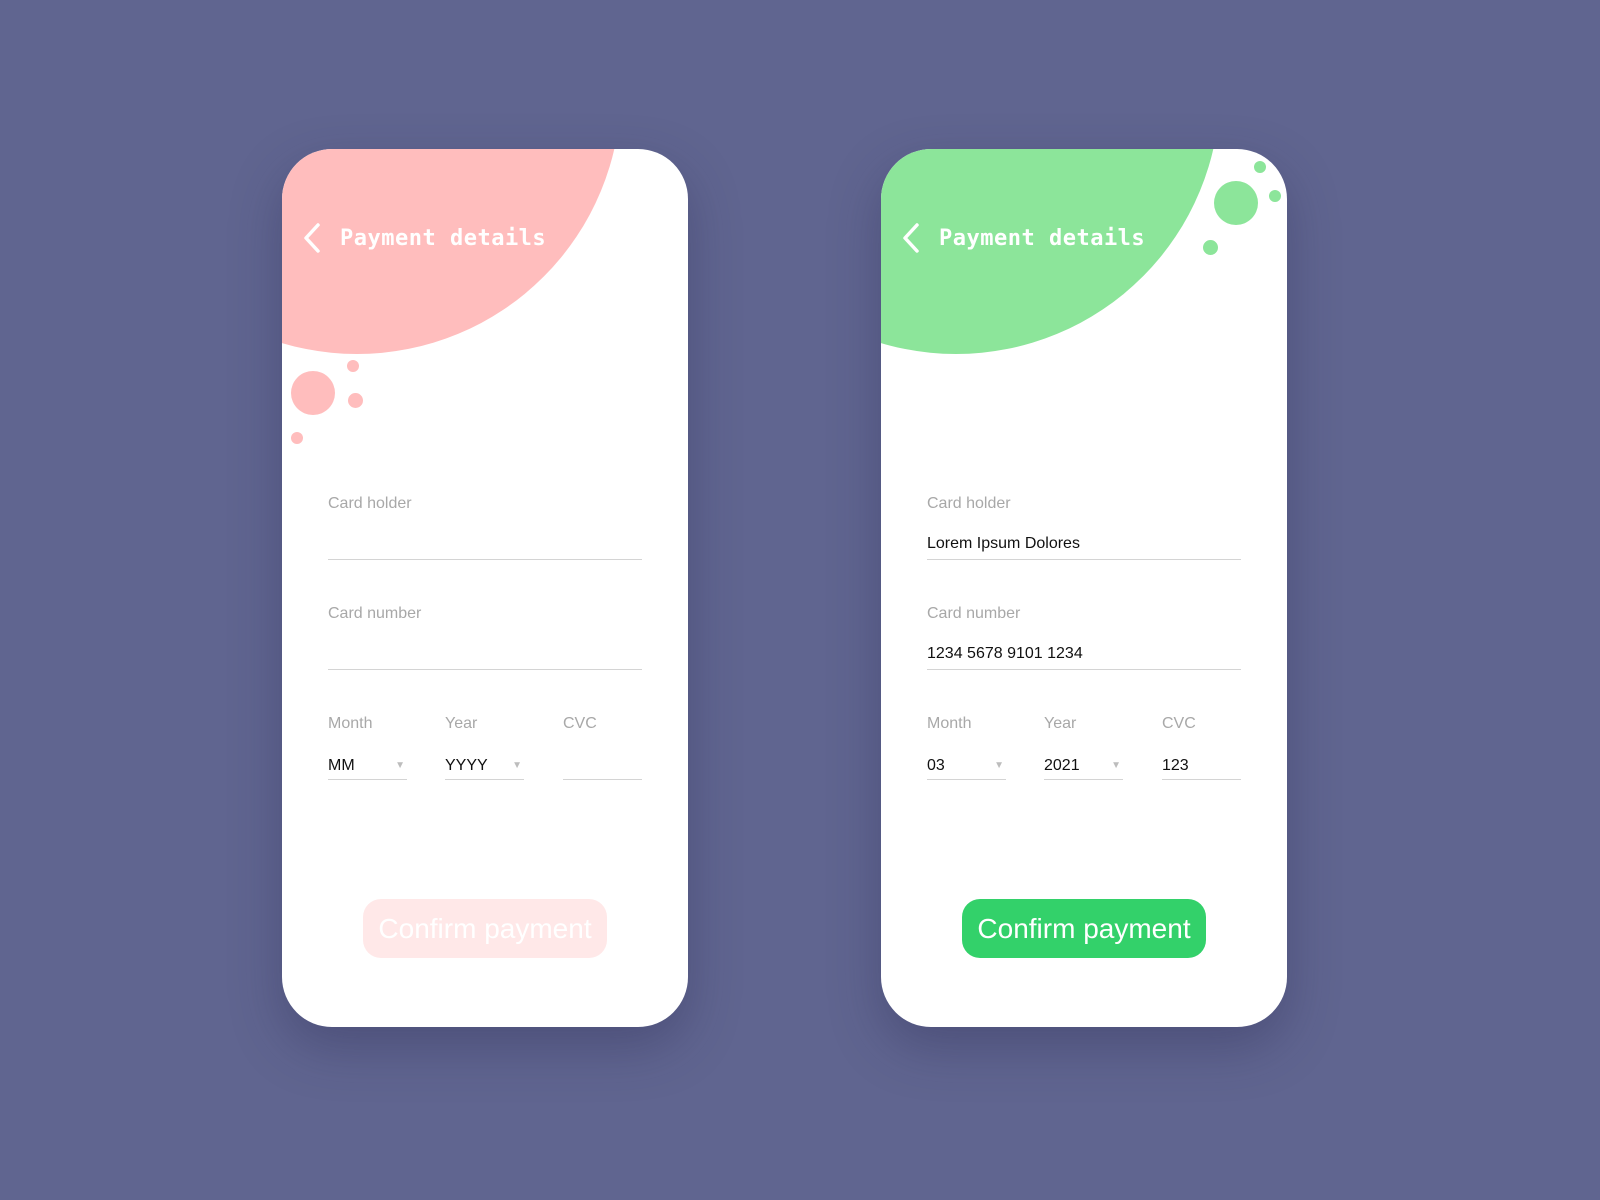 This screenshot has width=1600, height=1200. What do you see at coordinates (1084, 546) in the screenshot?
I see `card-holder-input: Lorem Ipsum Dolores` at bounding box center [1084, 546].